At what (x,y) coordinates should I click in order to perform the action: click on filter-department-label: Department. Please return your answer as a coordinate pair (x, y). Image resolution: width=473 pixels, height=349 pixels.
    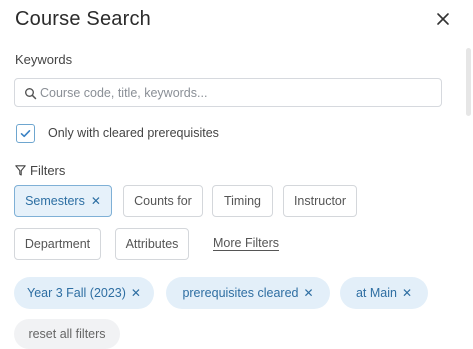
    Looking at the image, I should click on (57, 244).